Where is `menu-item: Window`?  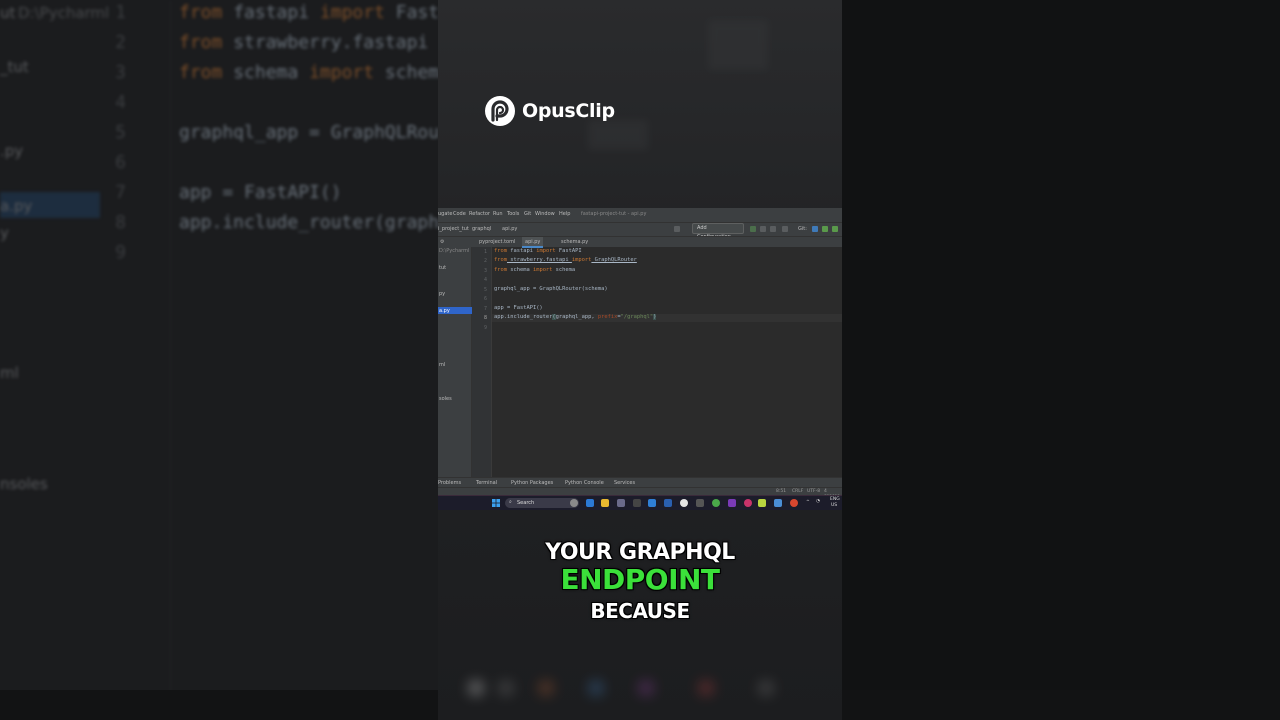
menu-item: Window is located at coordinates (545, 214).